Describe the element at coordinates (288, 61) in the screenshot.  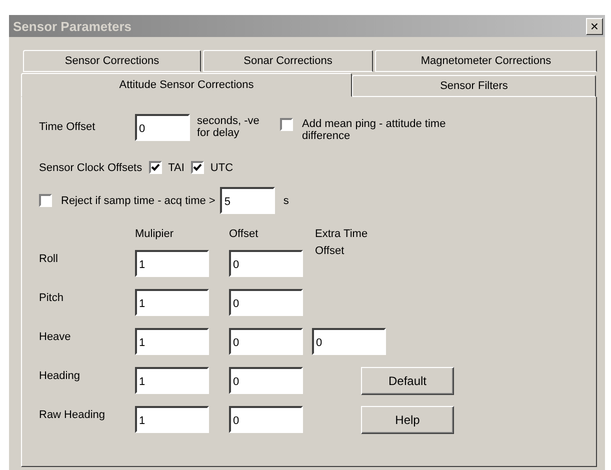
I see `tab: Sonar Corrections` at that location.